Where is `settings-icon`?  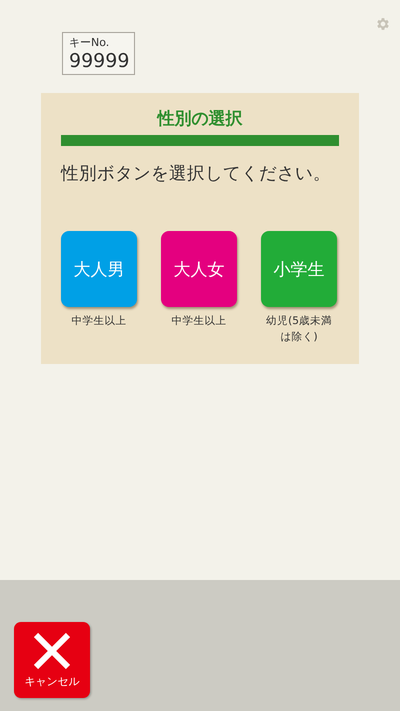 settings-icon is located at coordinates (383, 24).